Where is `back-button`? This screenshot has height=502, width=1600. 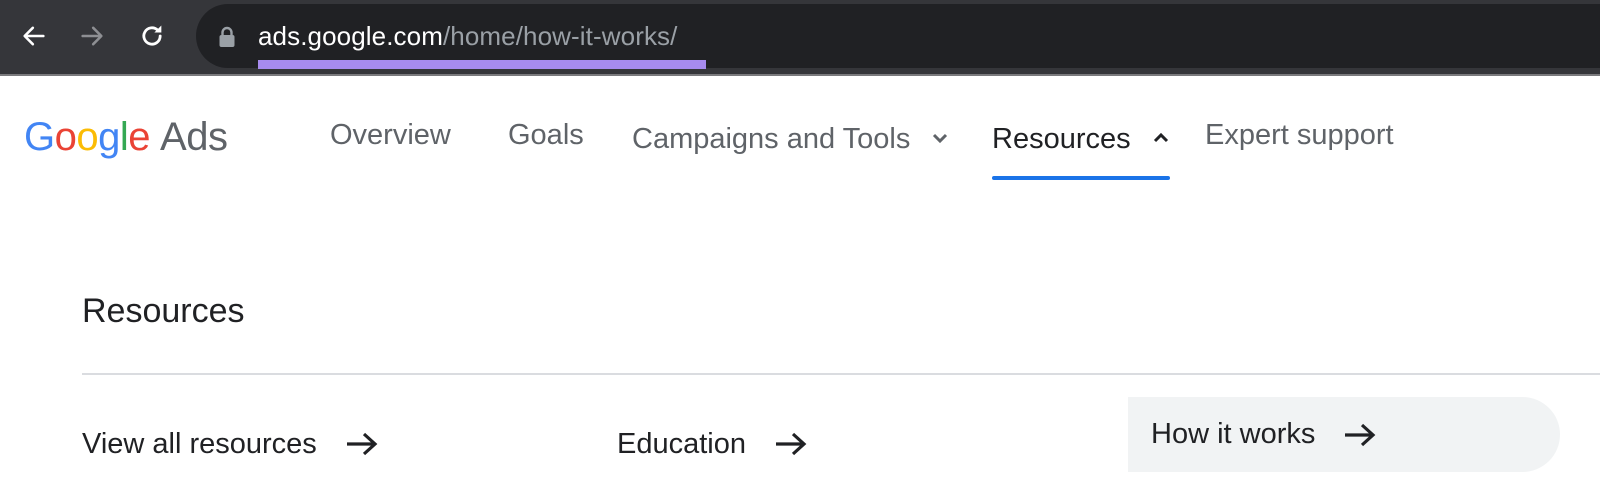
back-button is located at coordinates (34, 36).